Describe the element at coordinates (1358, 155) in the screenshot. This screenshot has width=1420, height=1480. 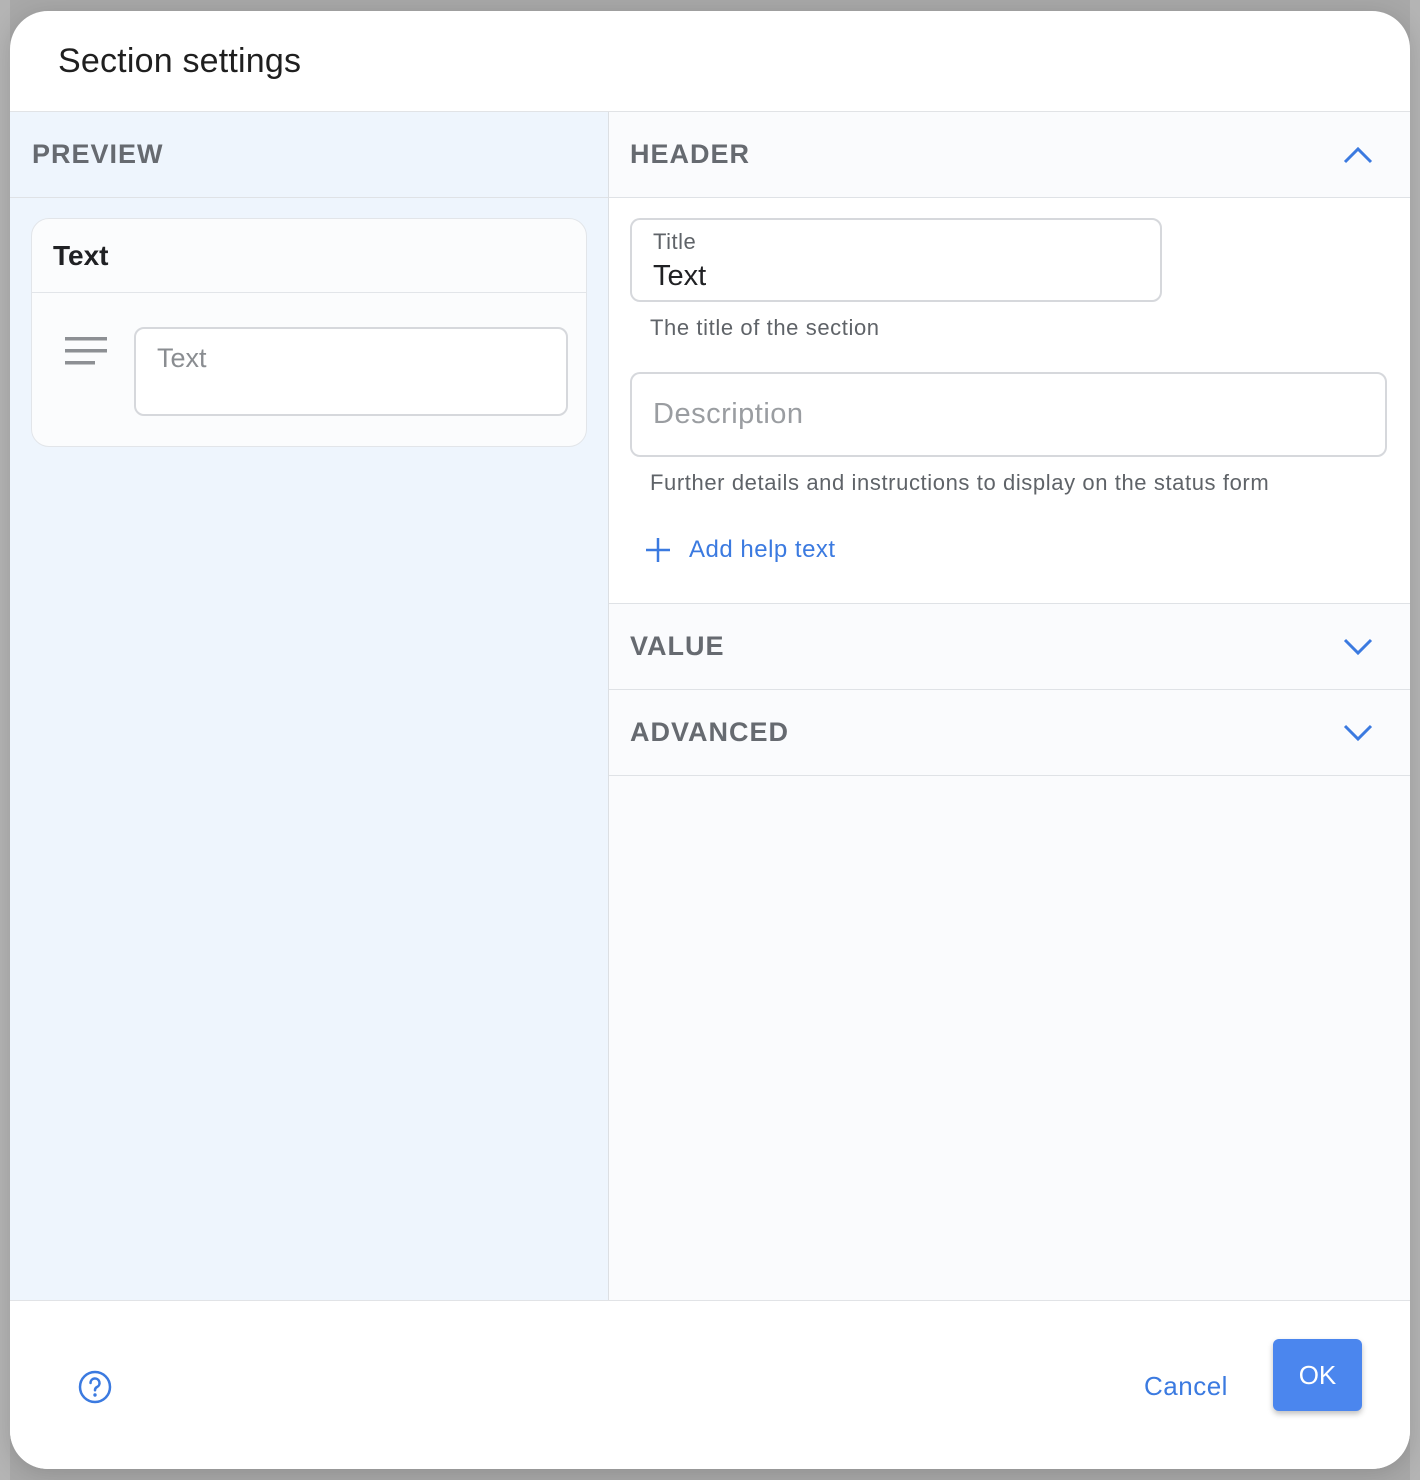
I see `chevron-up-icon` at that location.